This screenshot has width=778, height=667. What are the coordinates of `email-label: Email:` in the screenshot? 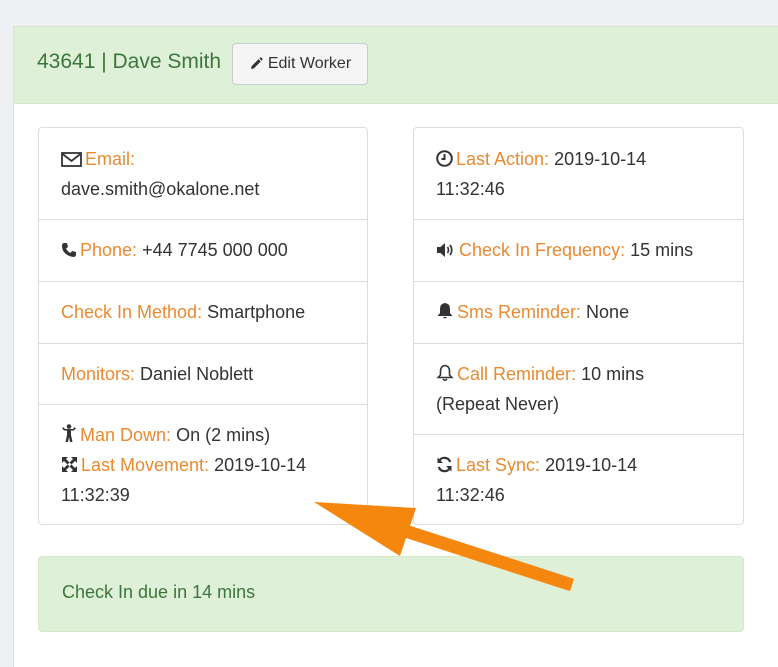 It's located at (110, 159).